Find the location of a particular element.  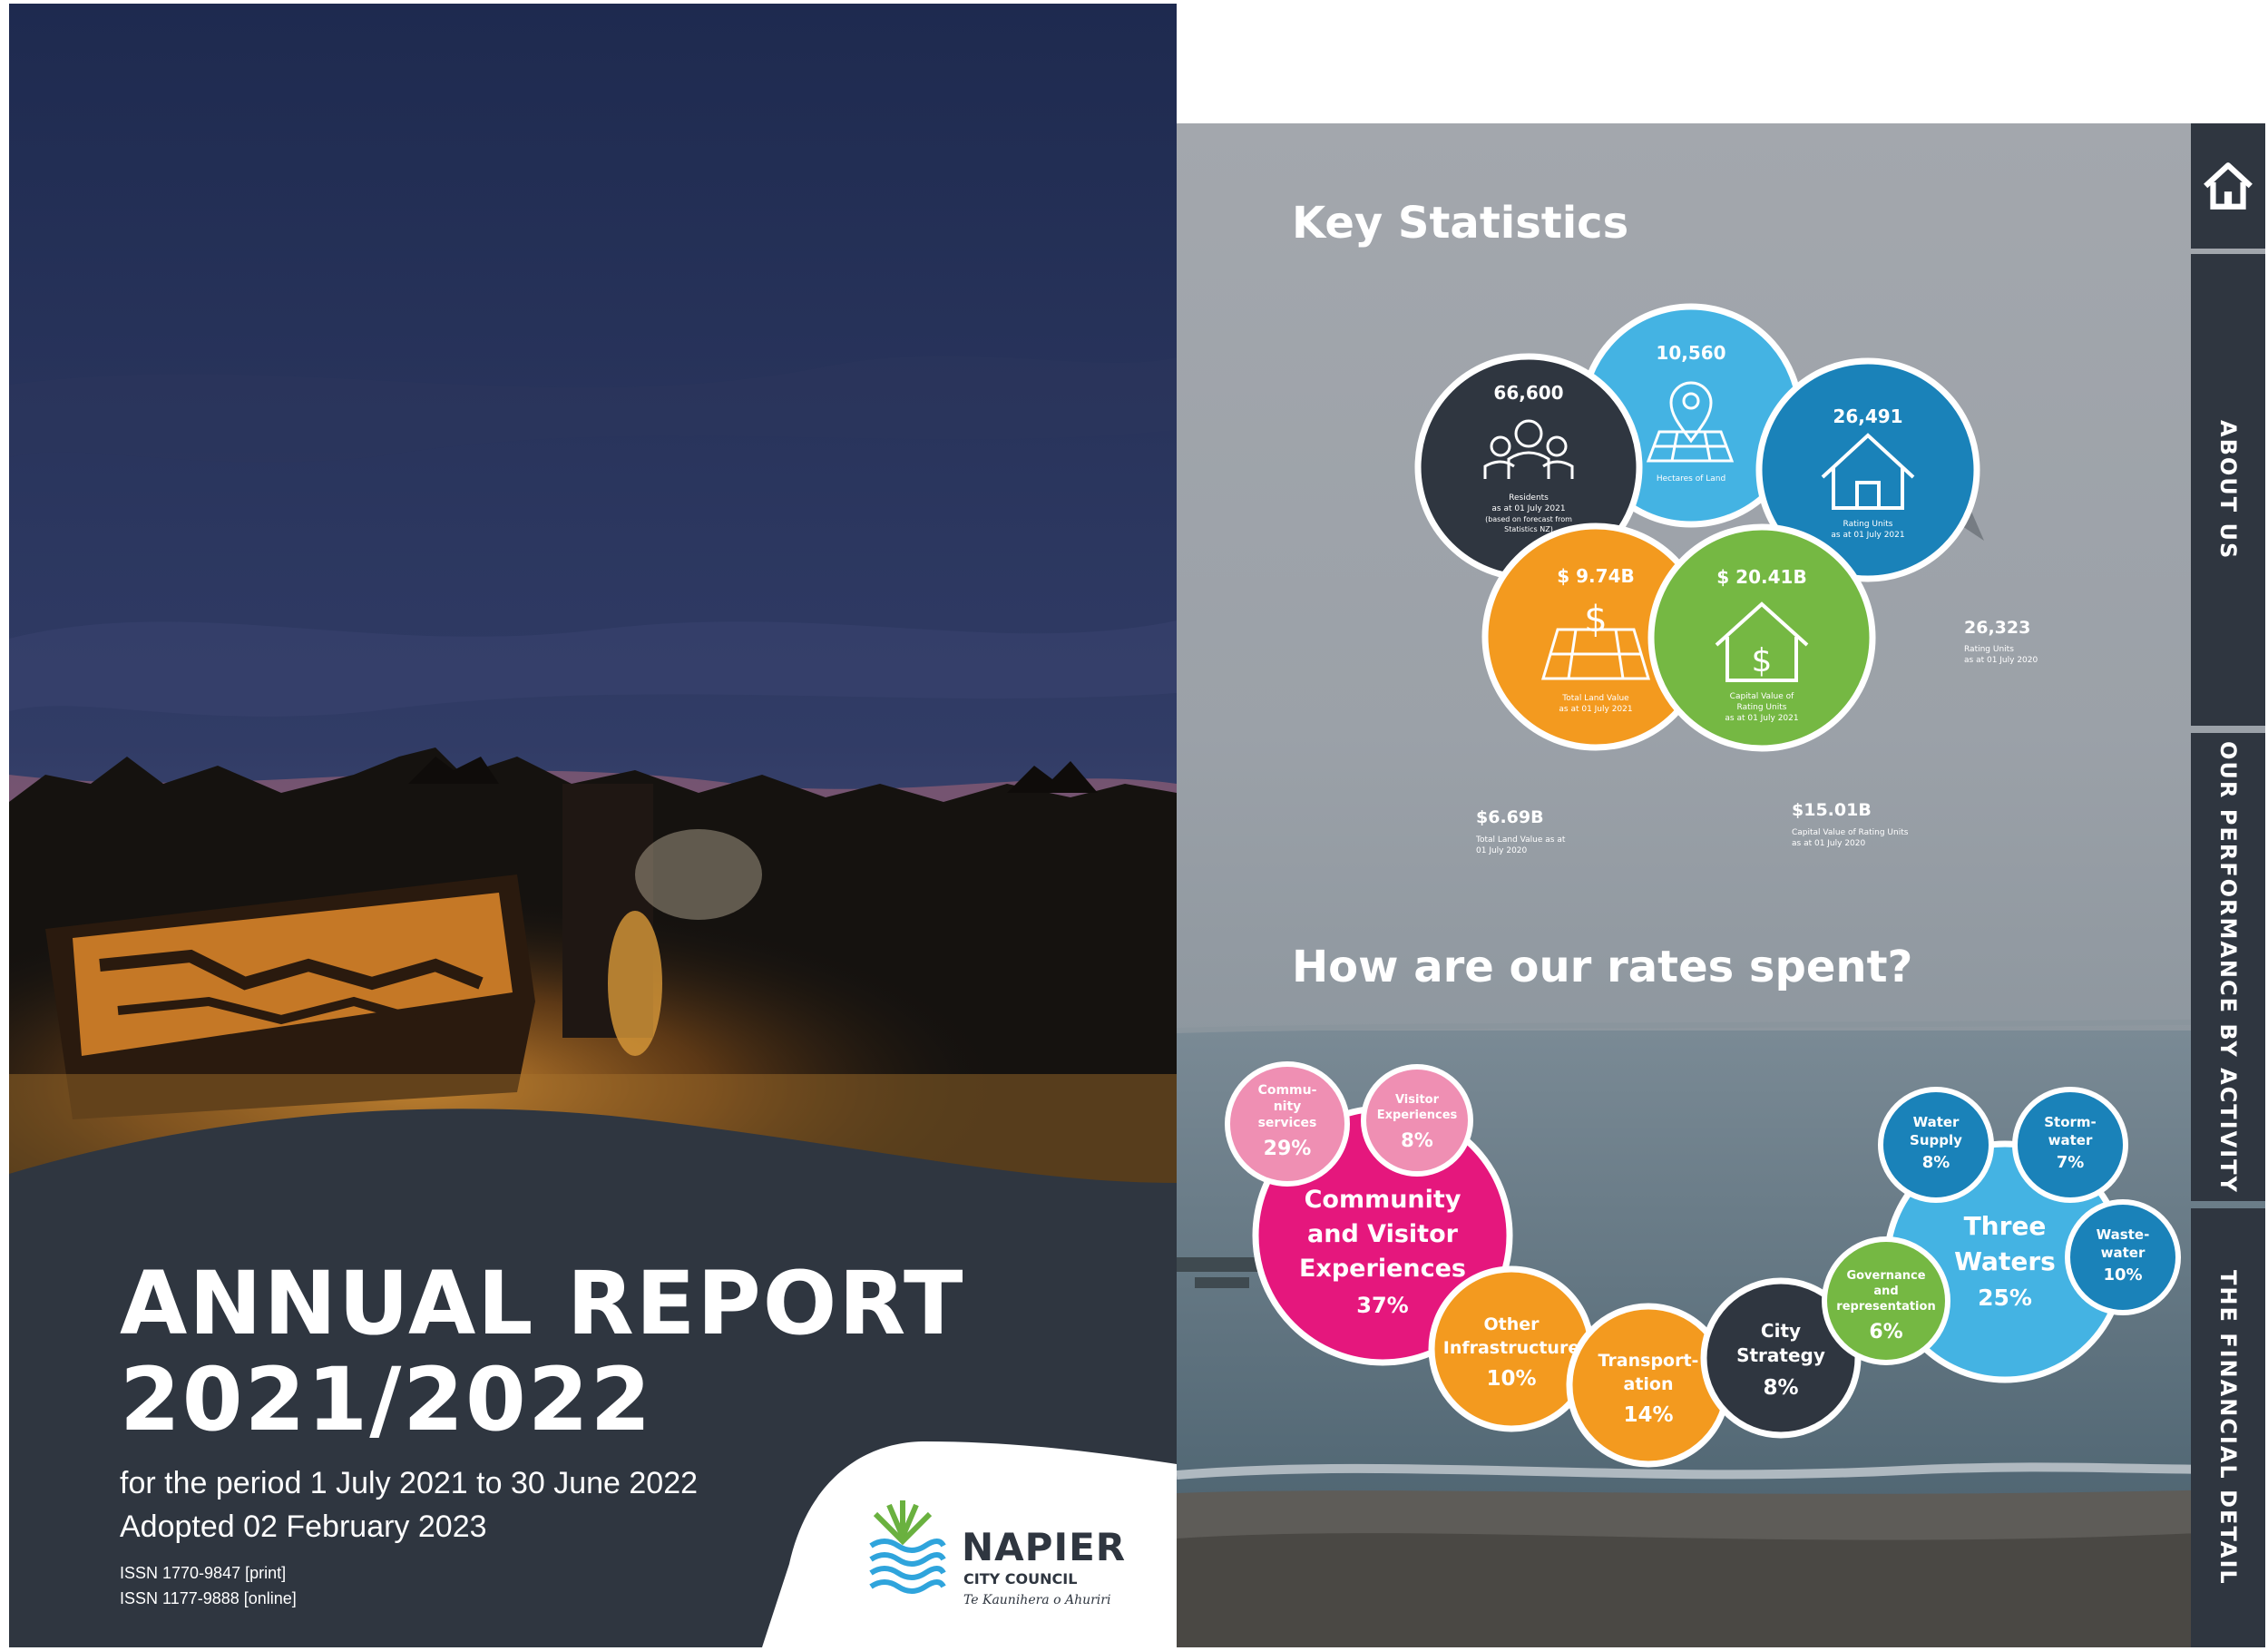

other-infrastructure-pct: 10% is located at coordinates (1511, 1379).